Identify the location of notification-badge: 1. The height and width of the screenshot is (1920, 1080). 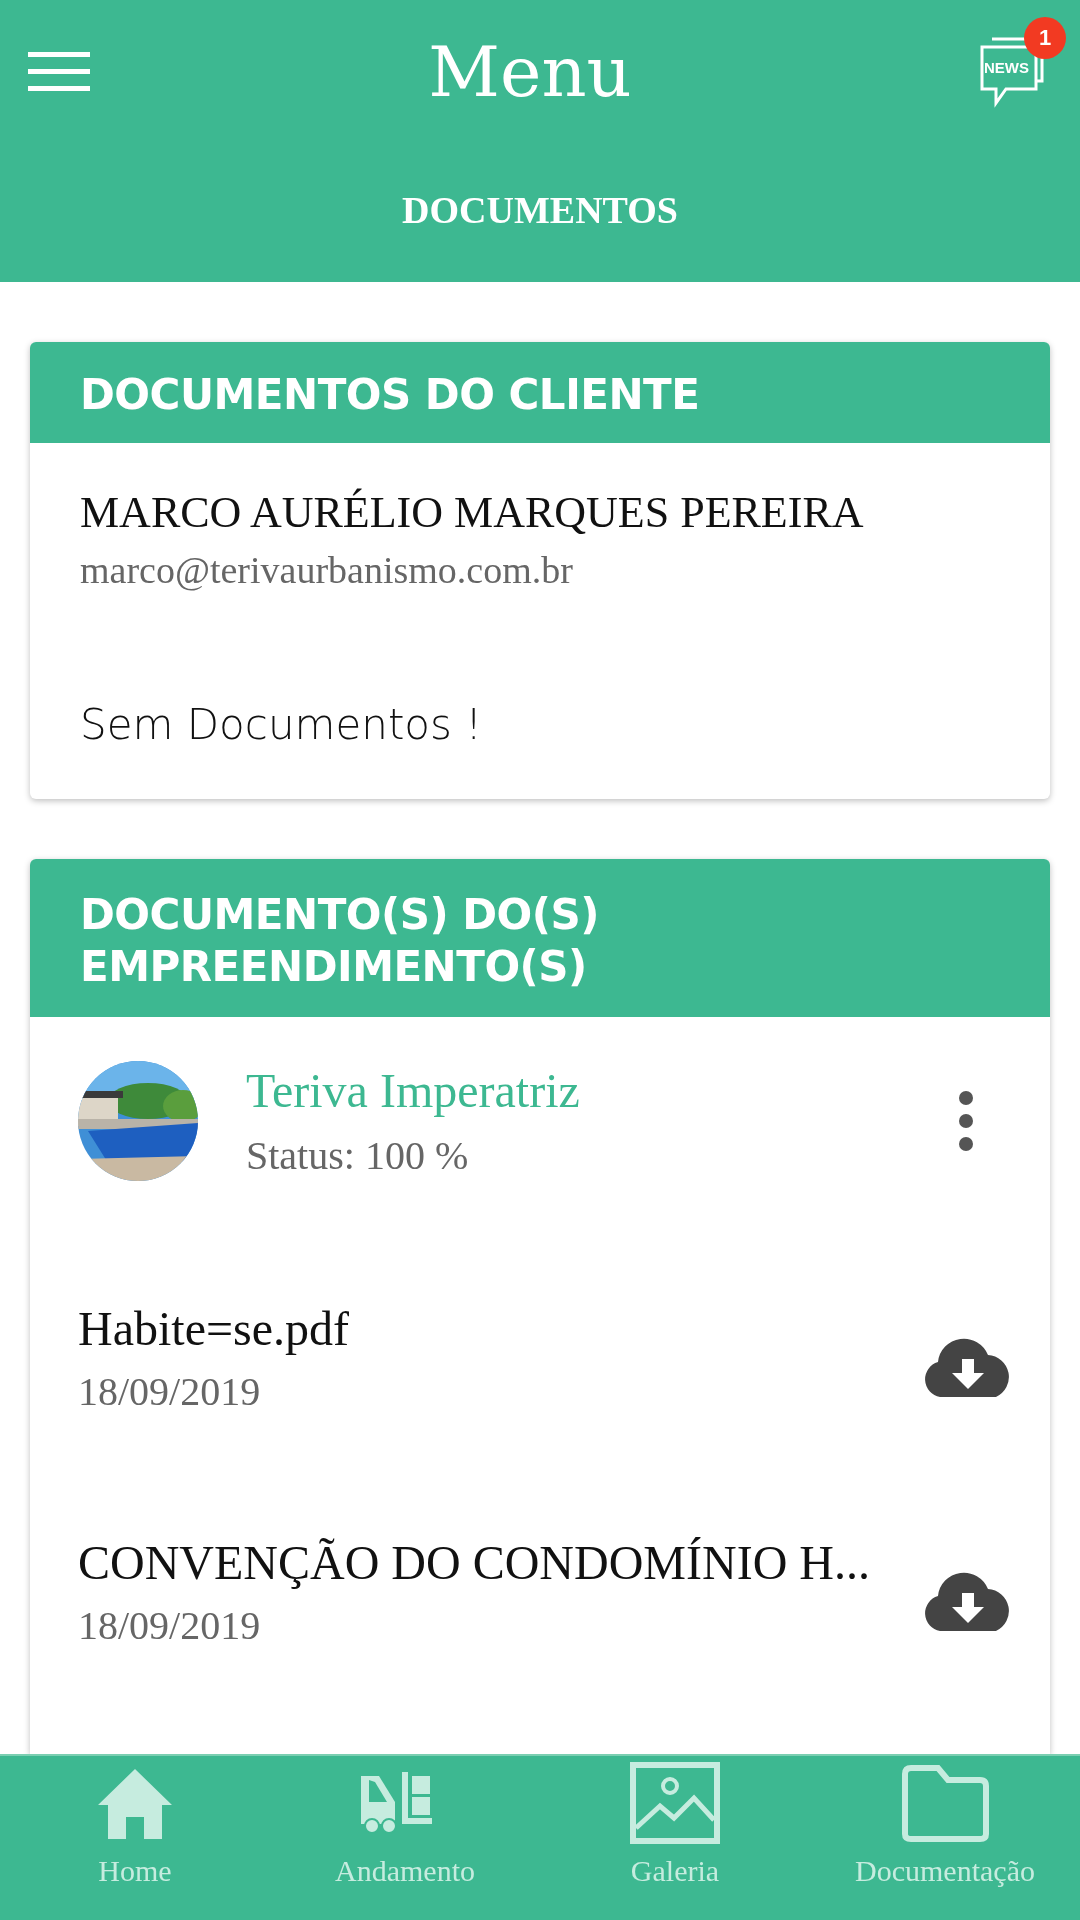
(1045, 38).